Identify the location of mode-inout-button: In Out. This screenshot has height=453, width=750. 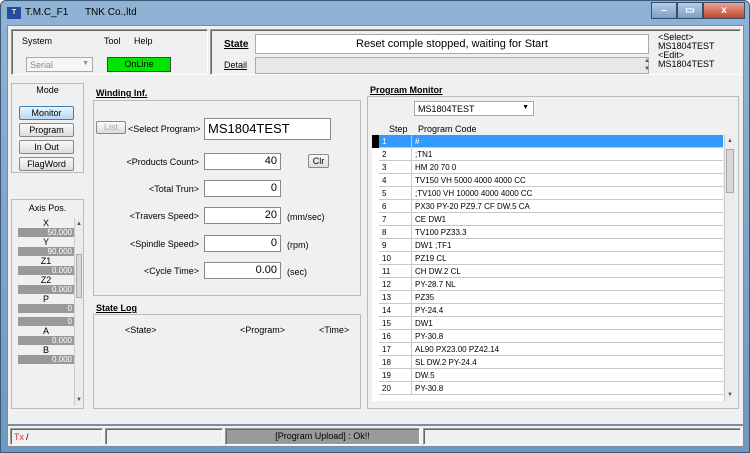
(46, 147).